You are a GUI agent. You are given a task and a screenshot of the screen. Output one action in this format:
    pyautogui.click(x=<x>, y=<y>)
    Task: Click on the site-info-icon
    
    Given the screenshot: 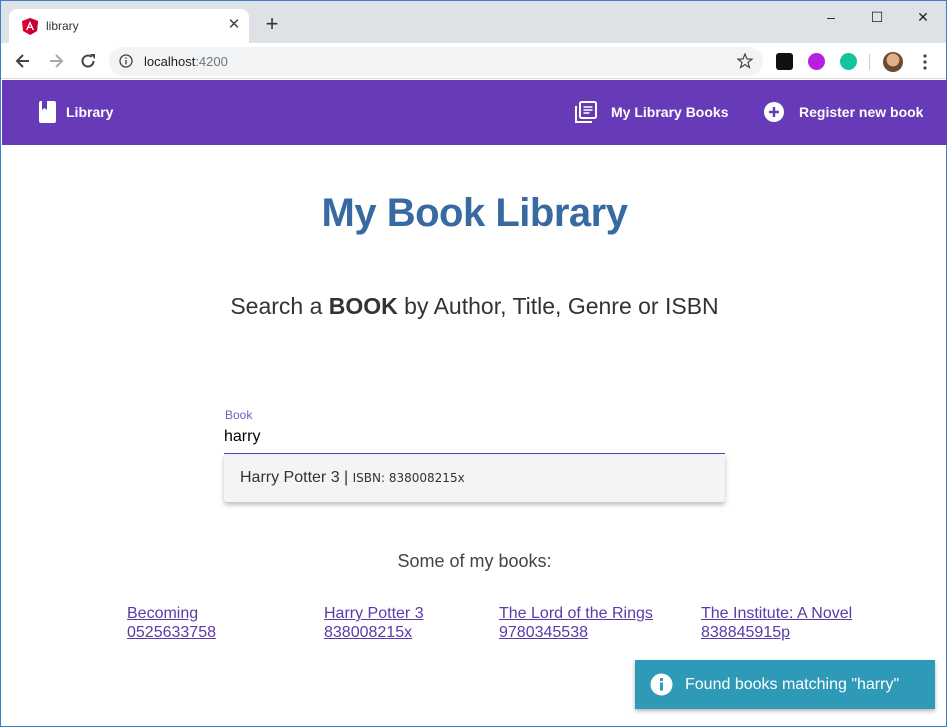 What is the action you would take?
    pyautogui.click(x=126, y=61)
    